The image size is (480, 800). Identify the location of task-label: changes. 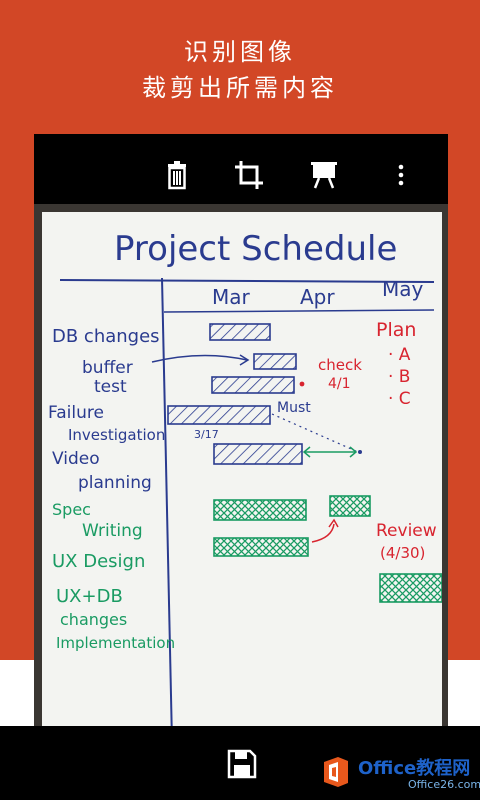
(93, 619).